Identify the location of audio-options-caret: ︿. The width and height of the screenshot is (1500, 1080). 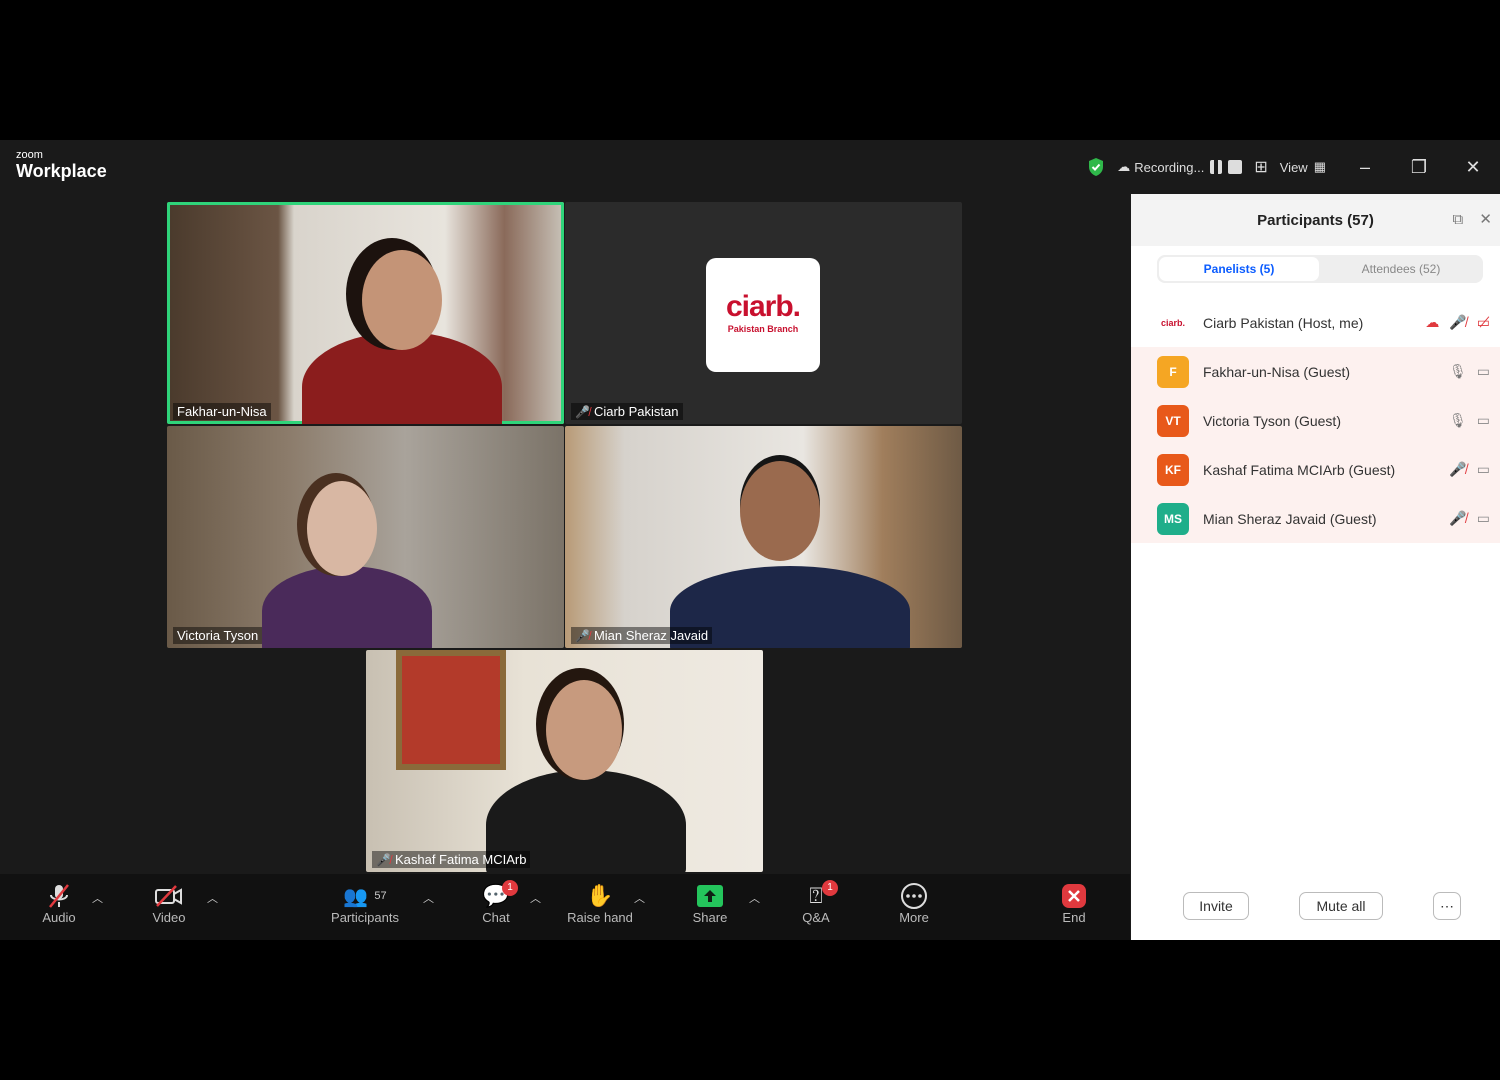
(97, 898).